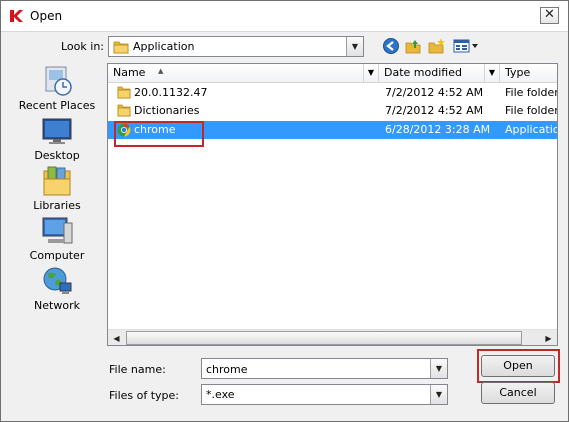 The height and width of the screenshot is (422, 569). What do you see at coordinates (137, 369) in the screenshot?
I see `file-name-label: File name:` at bounding box center [137, 369].